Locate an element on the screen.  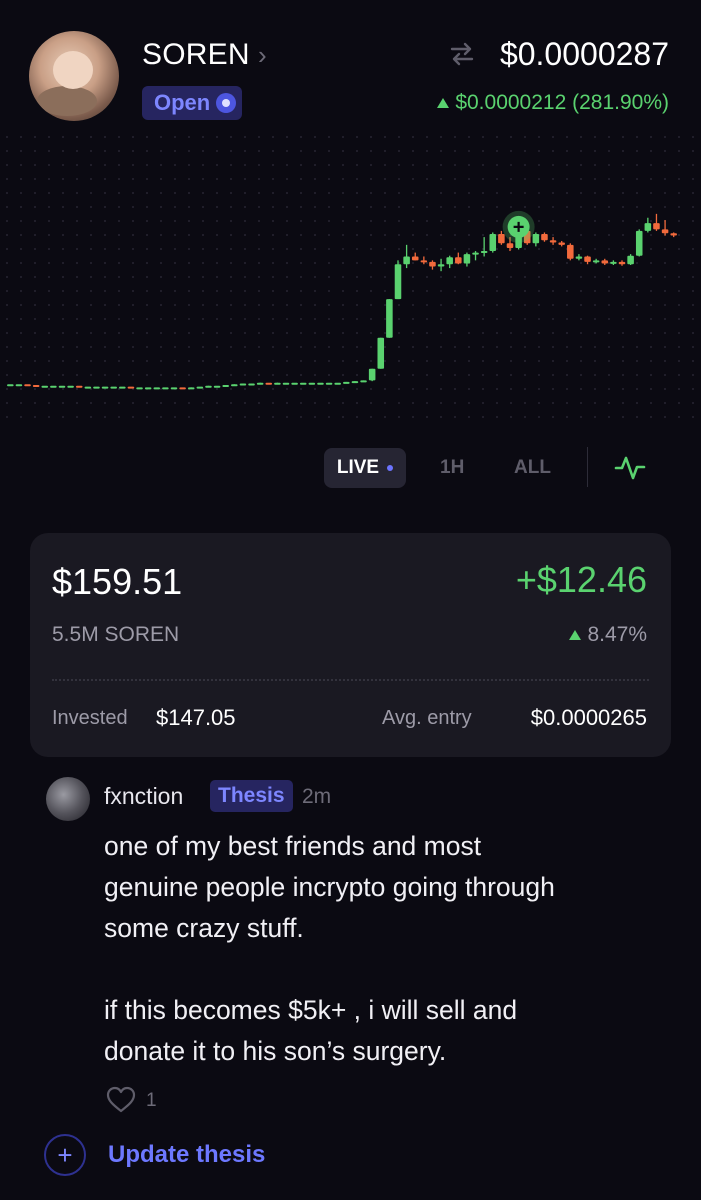
update-thesis-button: + Update thesis is located at coordinates (169, 1155).